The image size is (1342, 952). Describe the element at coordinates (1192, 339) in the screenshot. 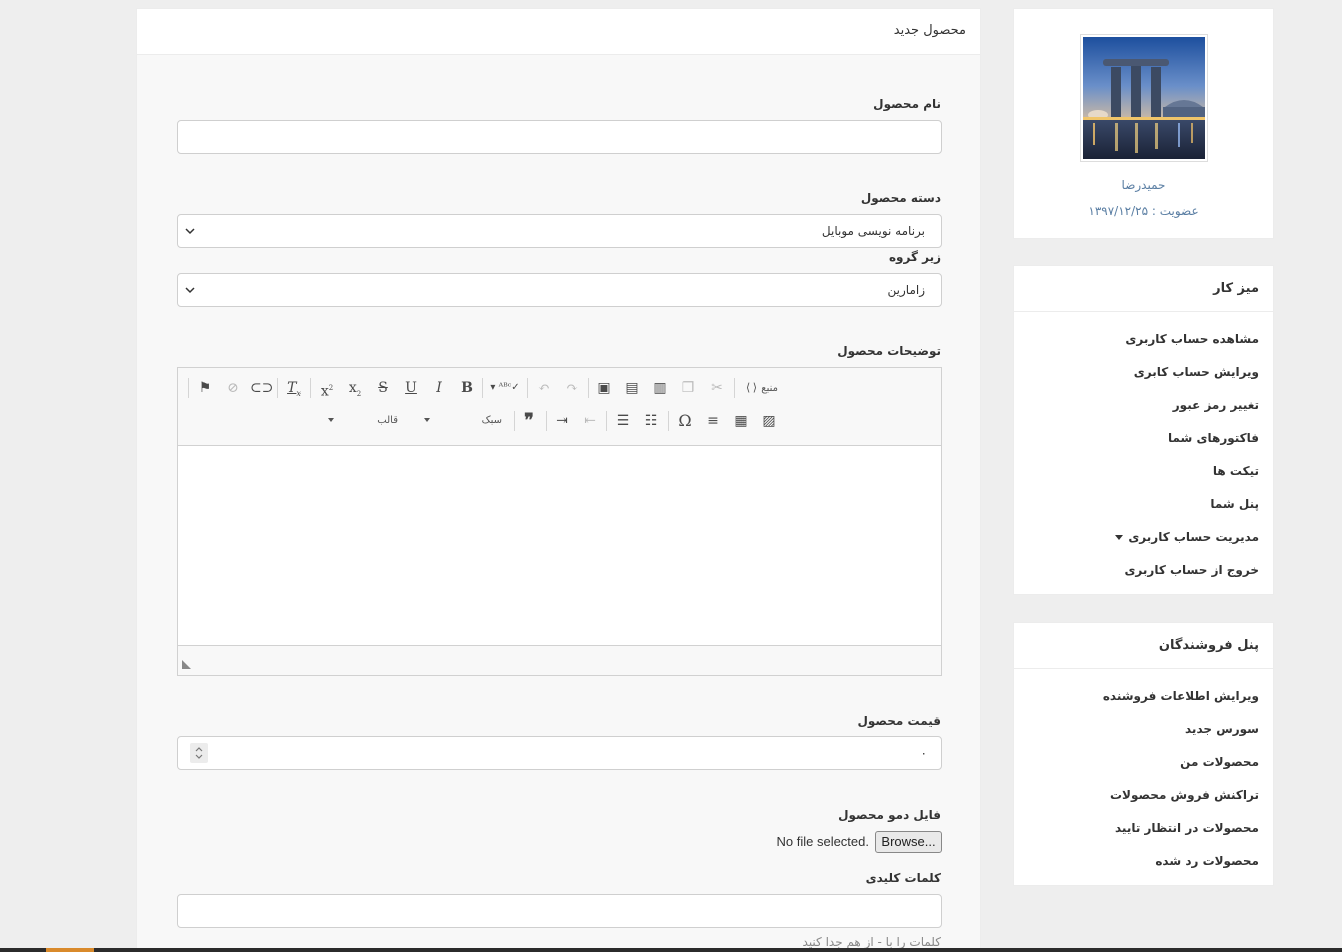

I see `menu-item-label: مشاهده حساب کاربری` at that location.